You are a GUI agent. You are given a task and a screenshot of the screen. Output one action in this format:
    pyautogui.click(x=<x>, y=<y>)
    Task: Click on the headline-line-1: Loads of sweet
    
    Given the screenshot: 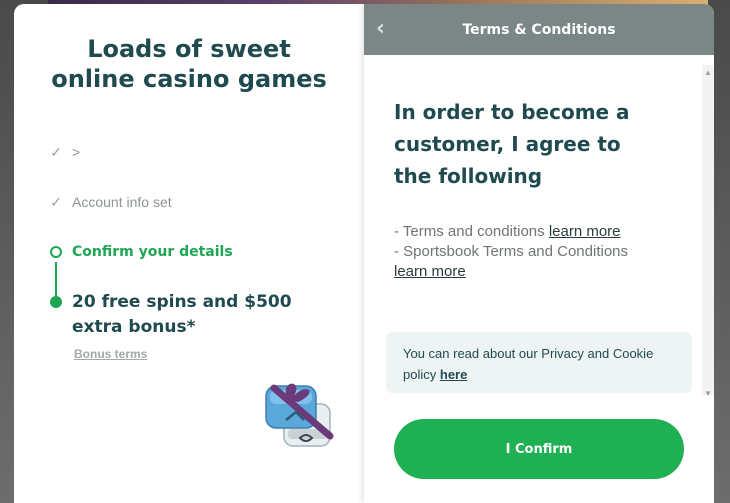 What is the action you would take?
    pyautogui.click(x=189, y=49)
    